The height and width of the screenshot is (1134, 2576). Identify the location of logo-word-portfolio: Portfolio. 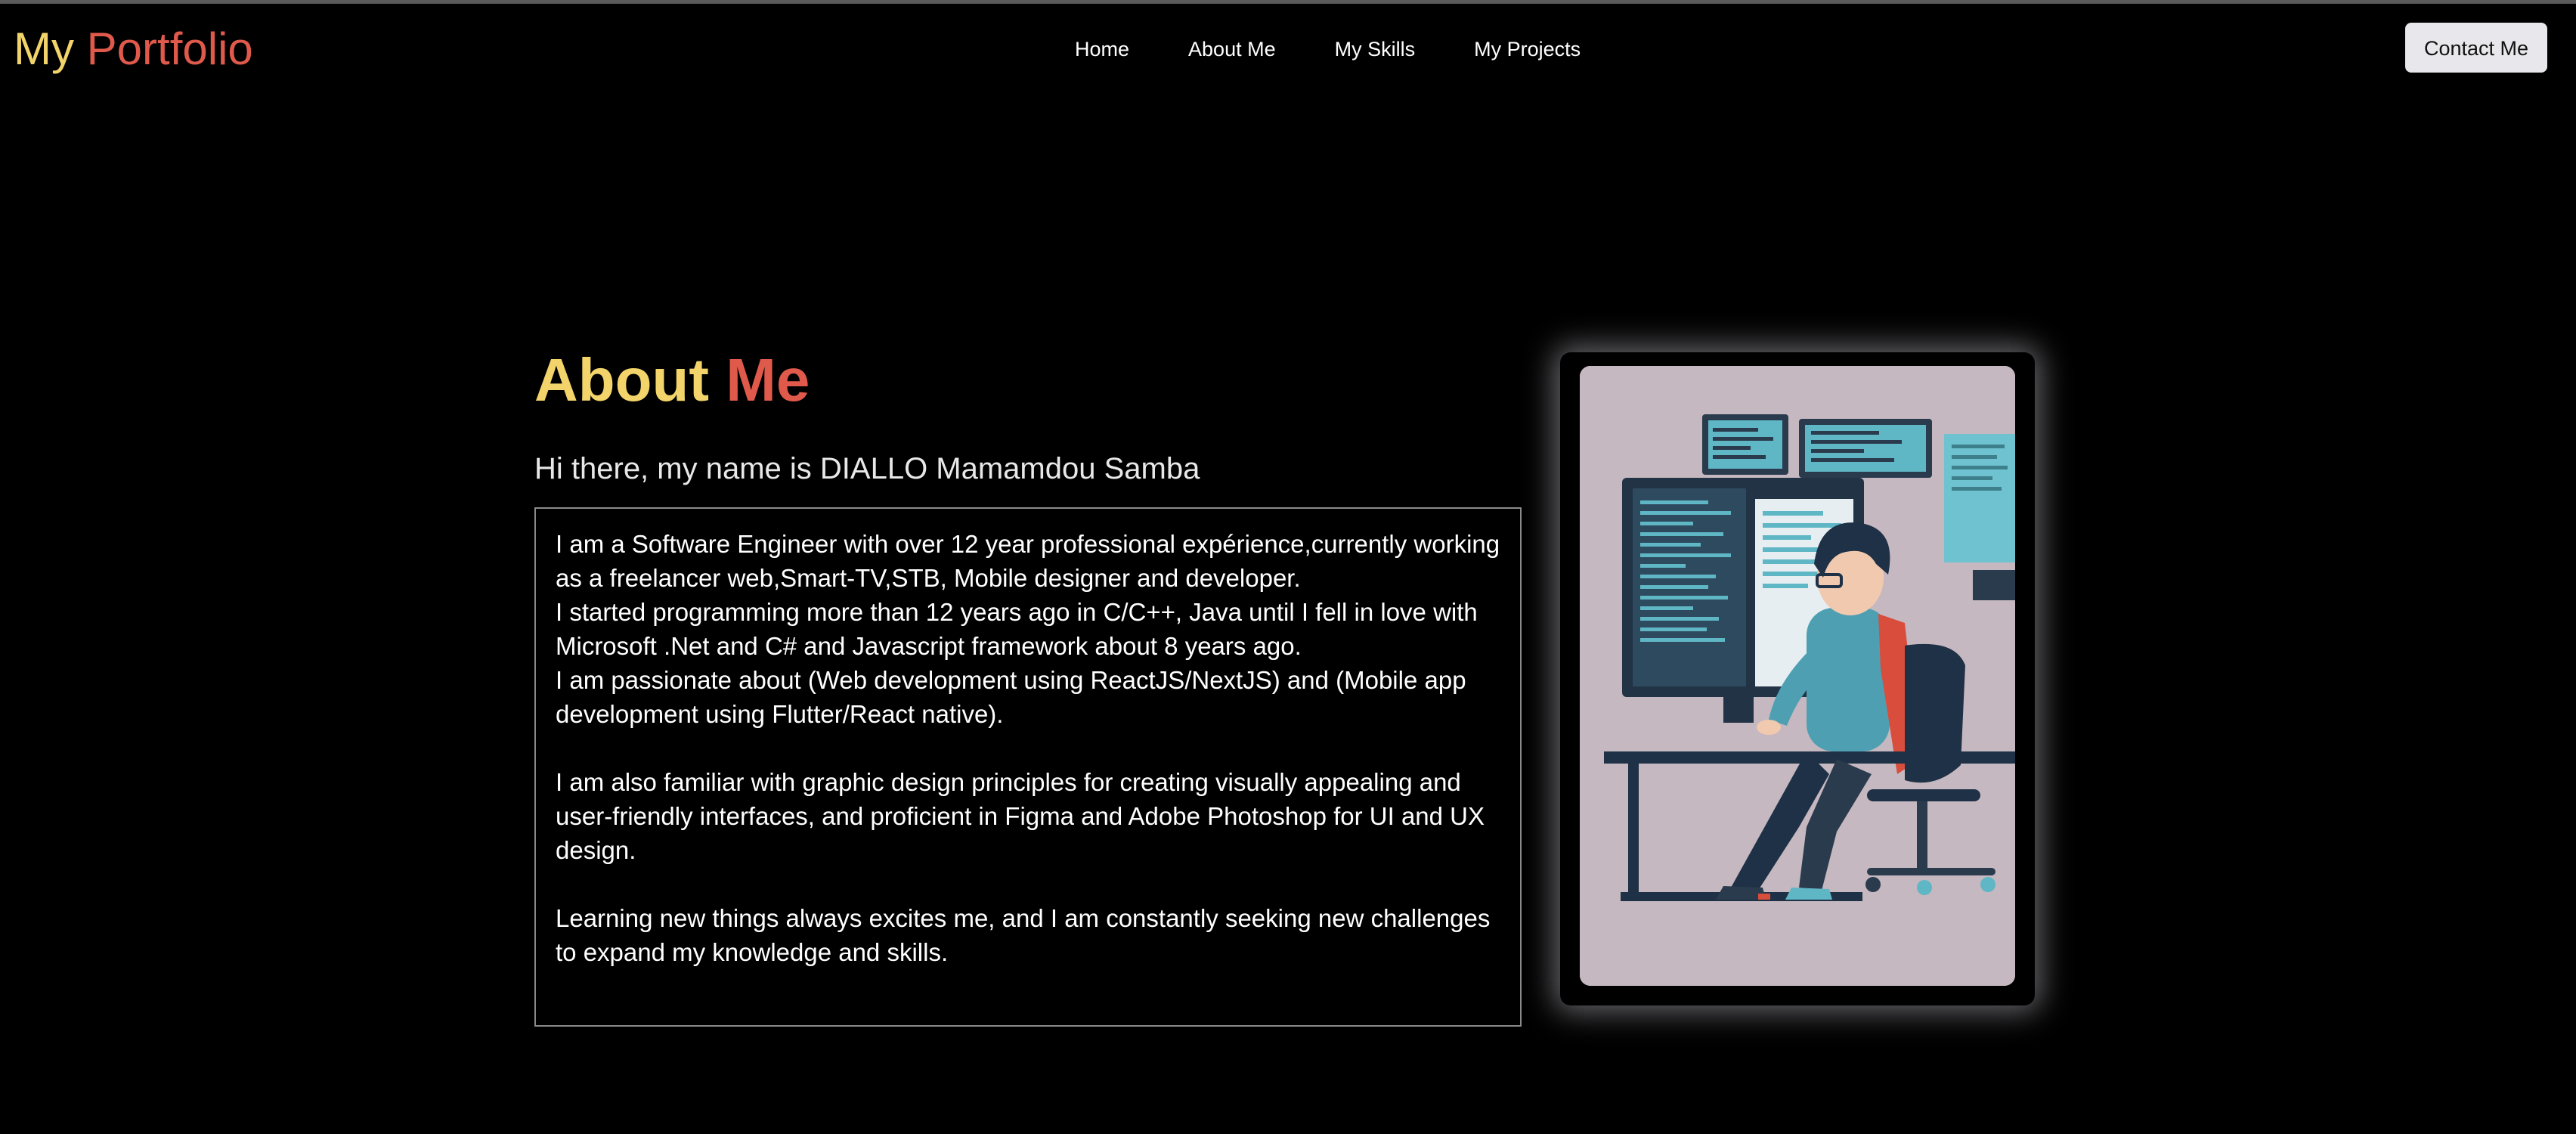
(169, 48).